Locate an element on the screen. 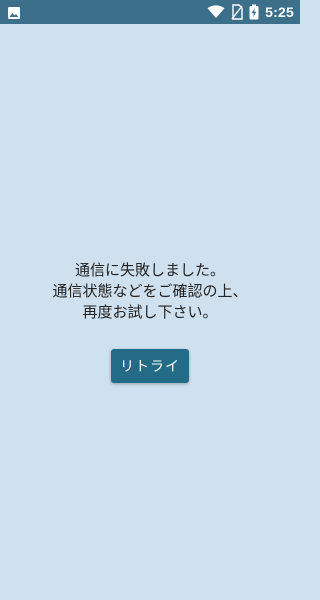 This screenshot has height=600, width=320. error-message-line-2: 通信状態などをご確認の上、 is located at coordinates (150, 291).